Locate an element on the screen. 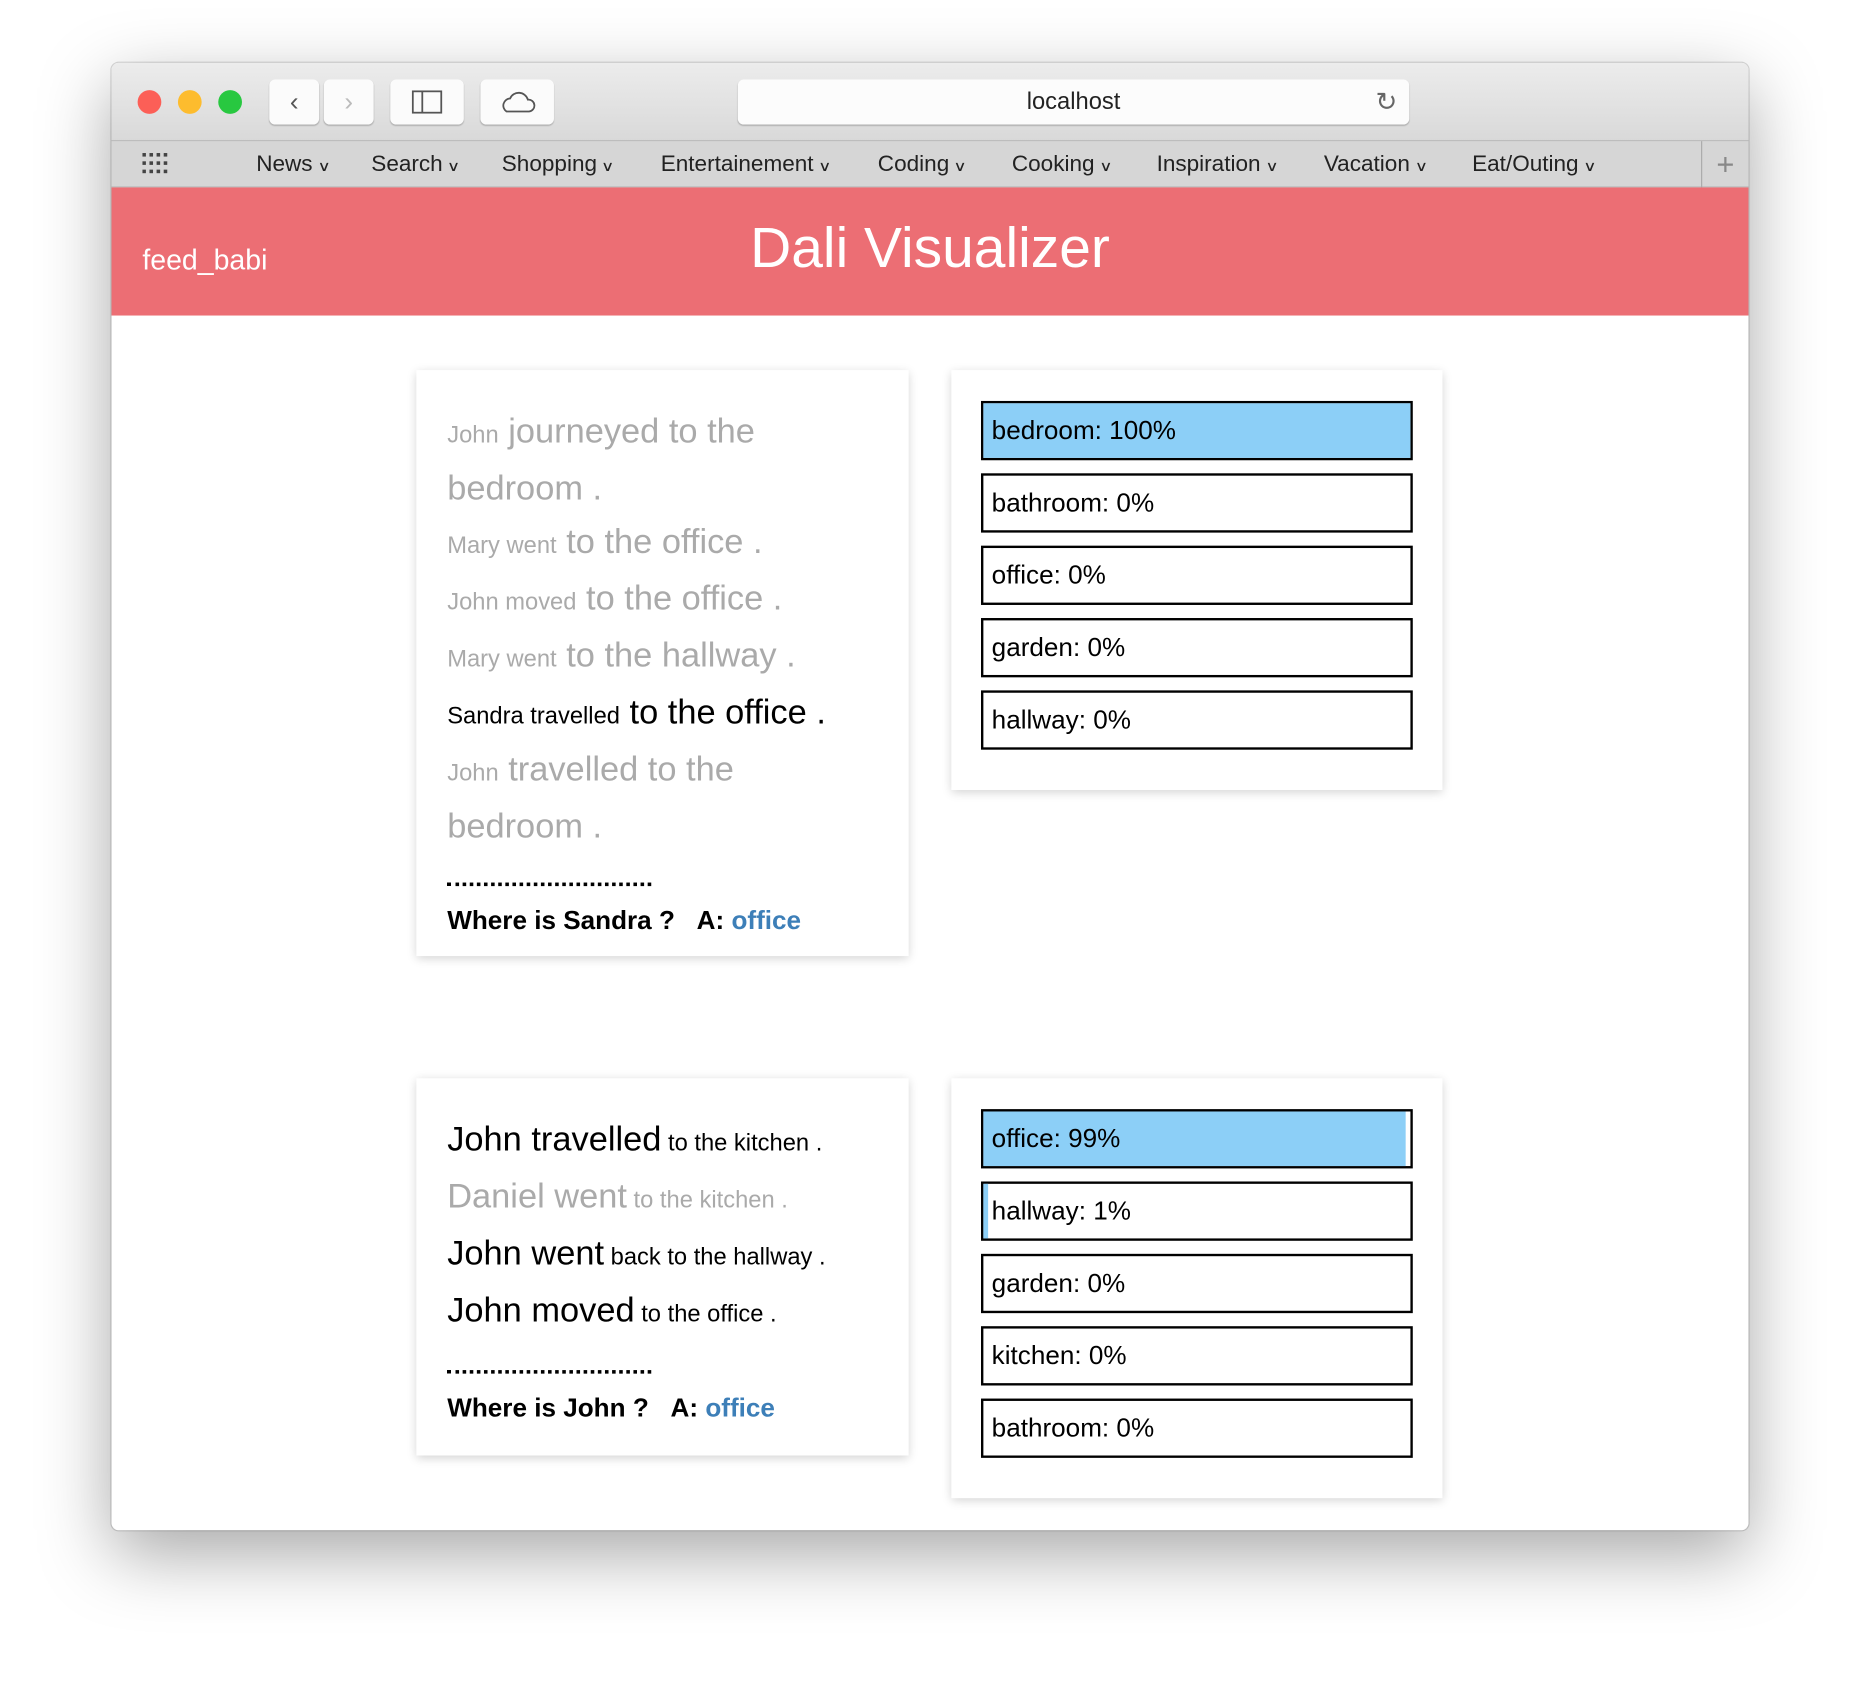  bookmark-search: Search ∨ is located at coordinates (416, 164).